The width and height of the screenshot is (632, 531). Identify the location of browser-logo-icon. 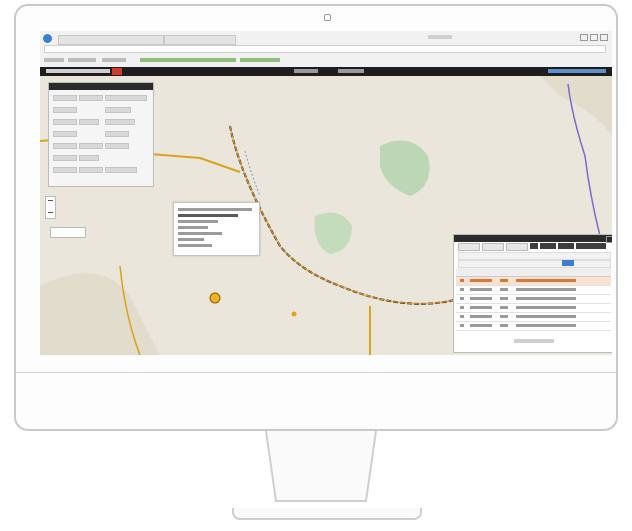
(47, 38).